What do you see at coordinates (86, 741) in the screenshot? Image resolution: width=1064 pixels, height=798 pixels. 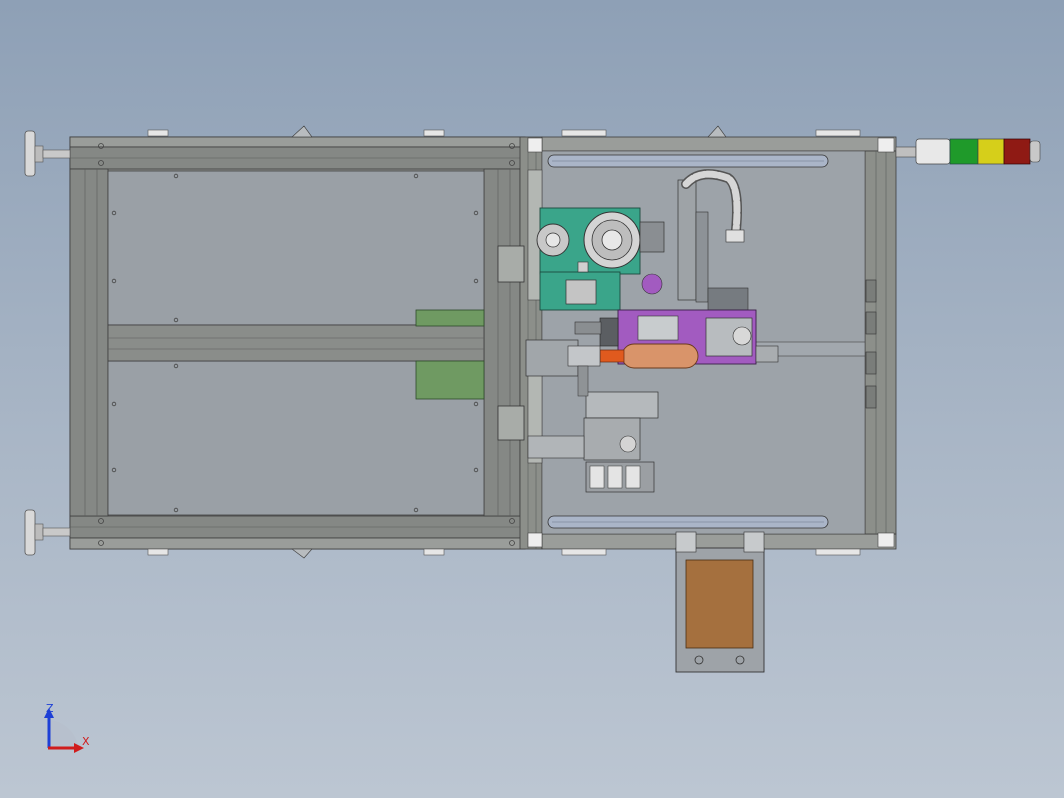 I see `x-axis-label: X` at bounding box center [86, 741].